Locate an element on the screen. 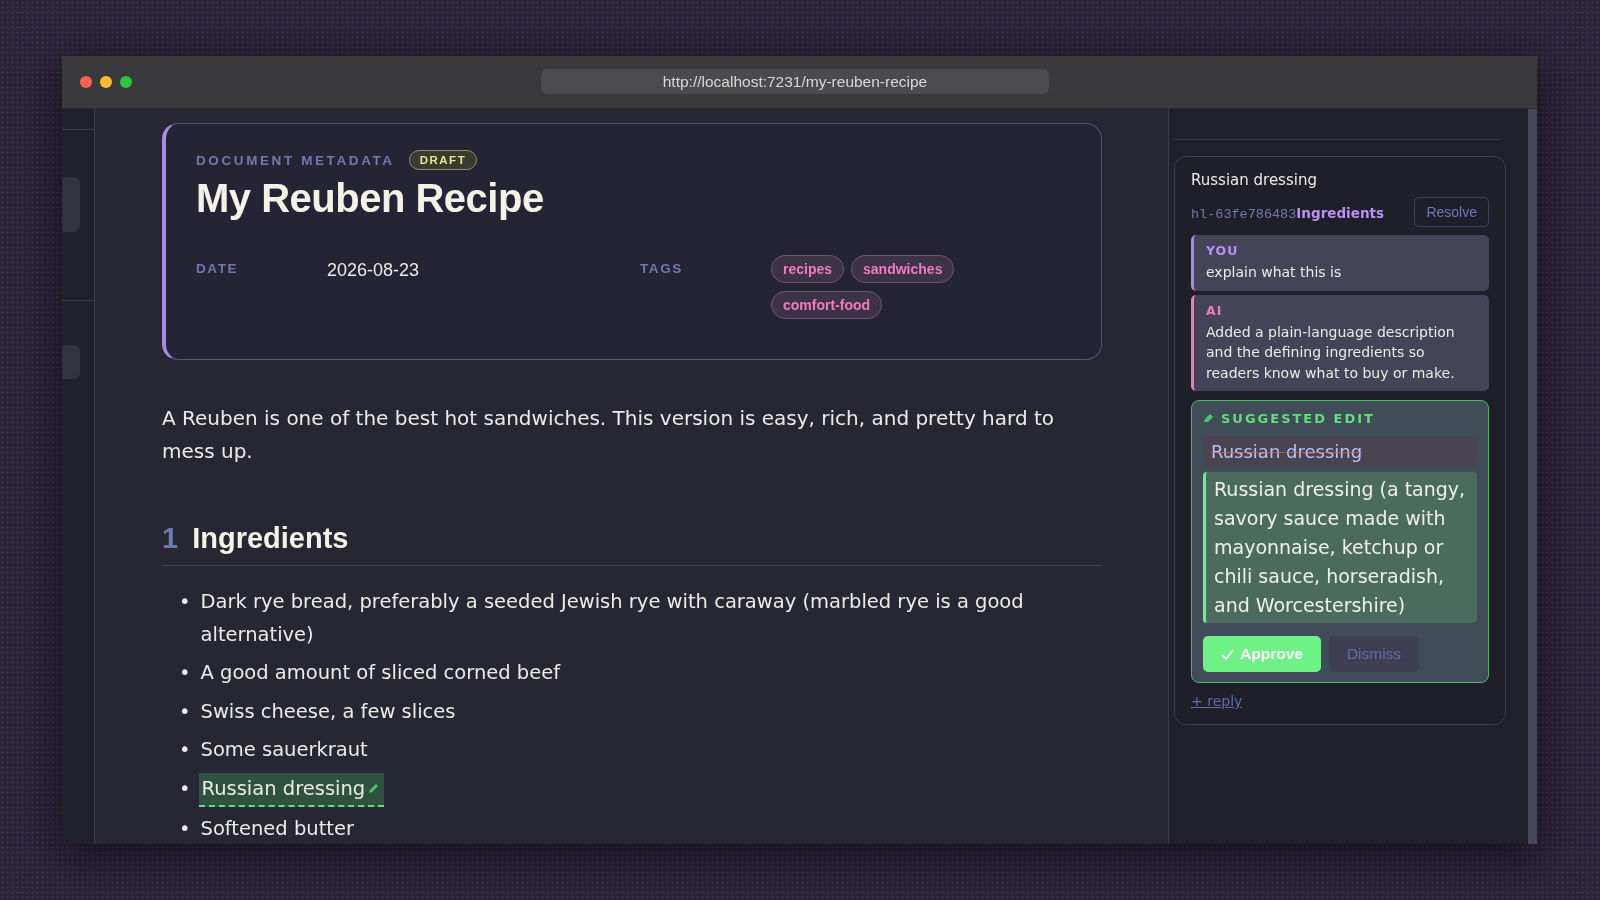 This screenshot has width=1600, height=900. list-item-text: Some sauerkraut is located at coordinates (284, 750).